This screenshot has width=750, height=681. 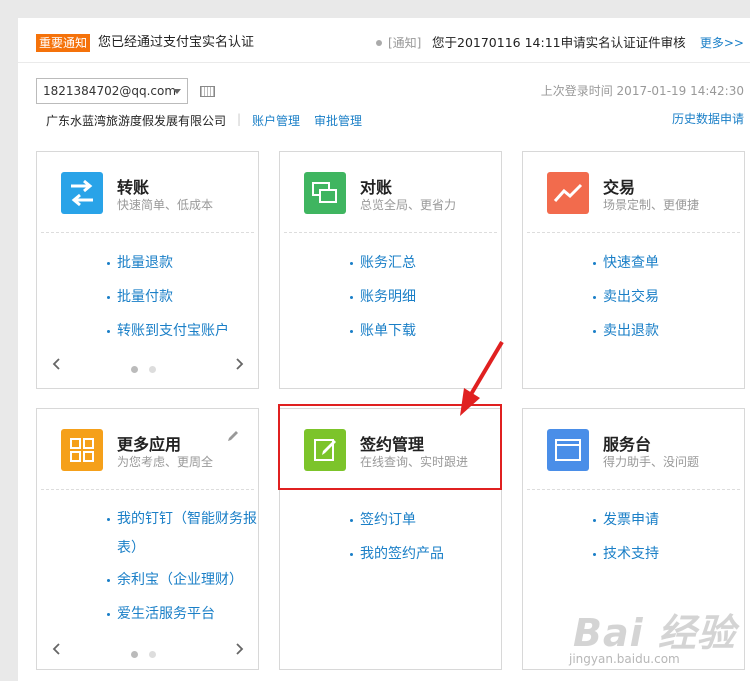 What do you see at coordinates (642, 91) in the screenshot?
I see `last-login-time: 上次登录时间 2017-01-19 14:42:30` at bounding box center [642, 91].